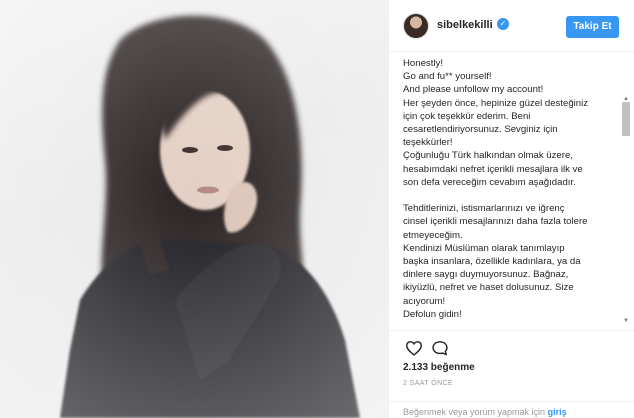 This screenshot has width=634, height=418. Describe the element at coordinates (465, 25) in the screenshot. I see `username-link: sibelkekilli` at that location.